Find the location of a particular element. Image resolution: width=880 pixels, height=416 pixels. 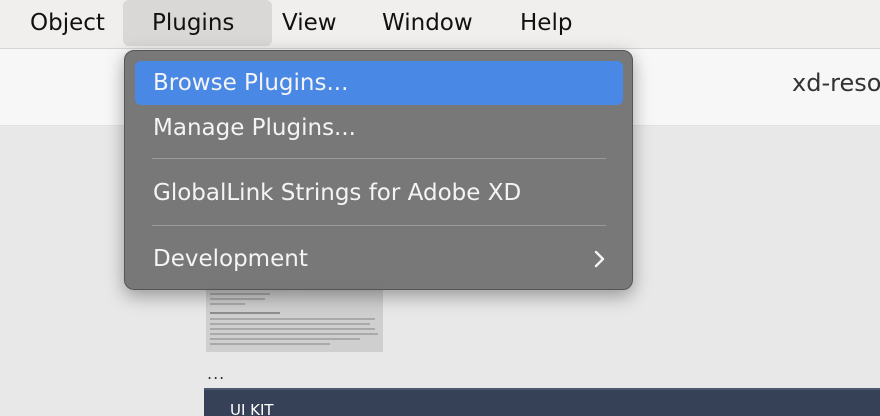

menu-item-label: Development is located at coordinates (230, 259).